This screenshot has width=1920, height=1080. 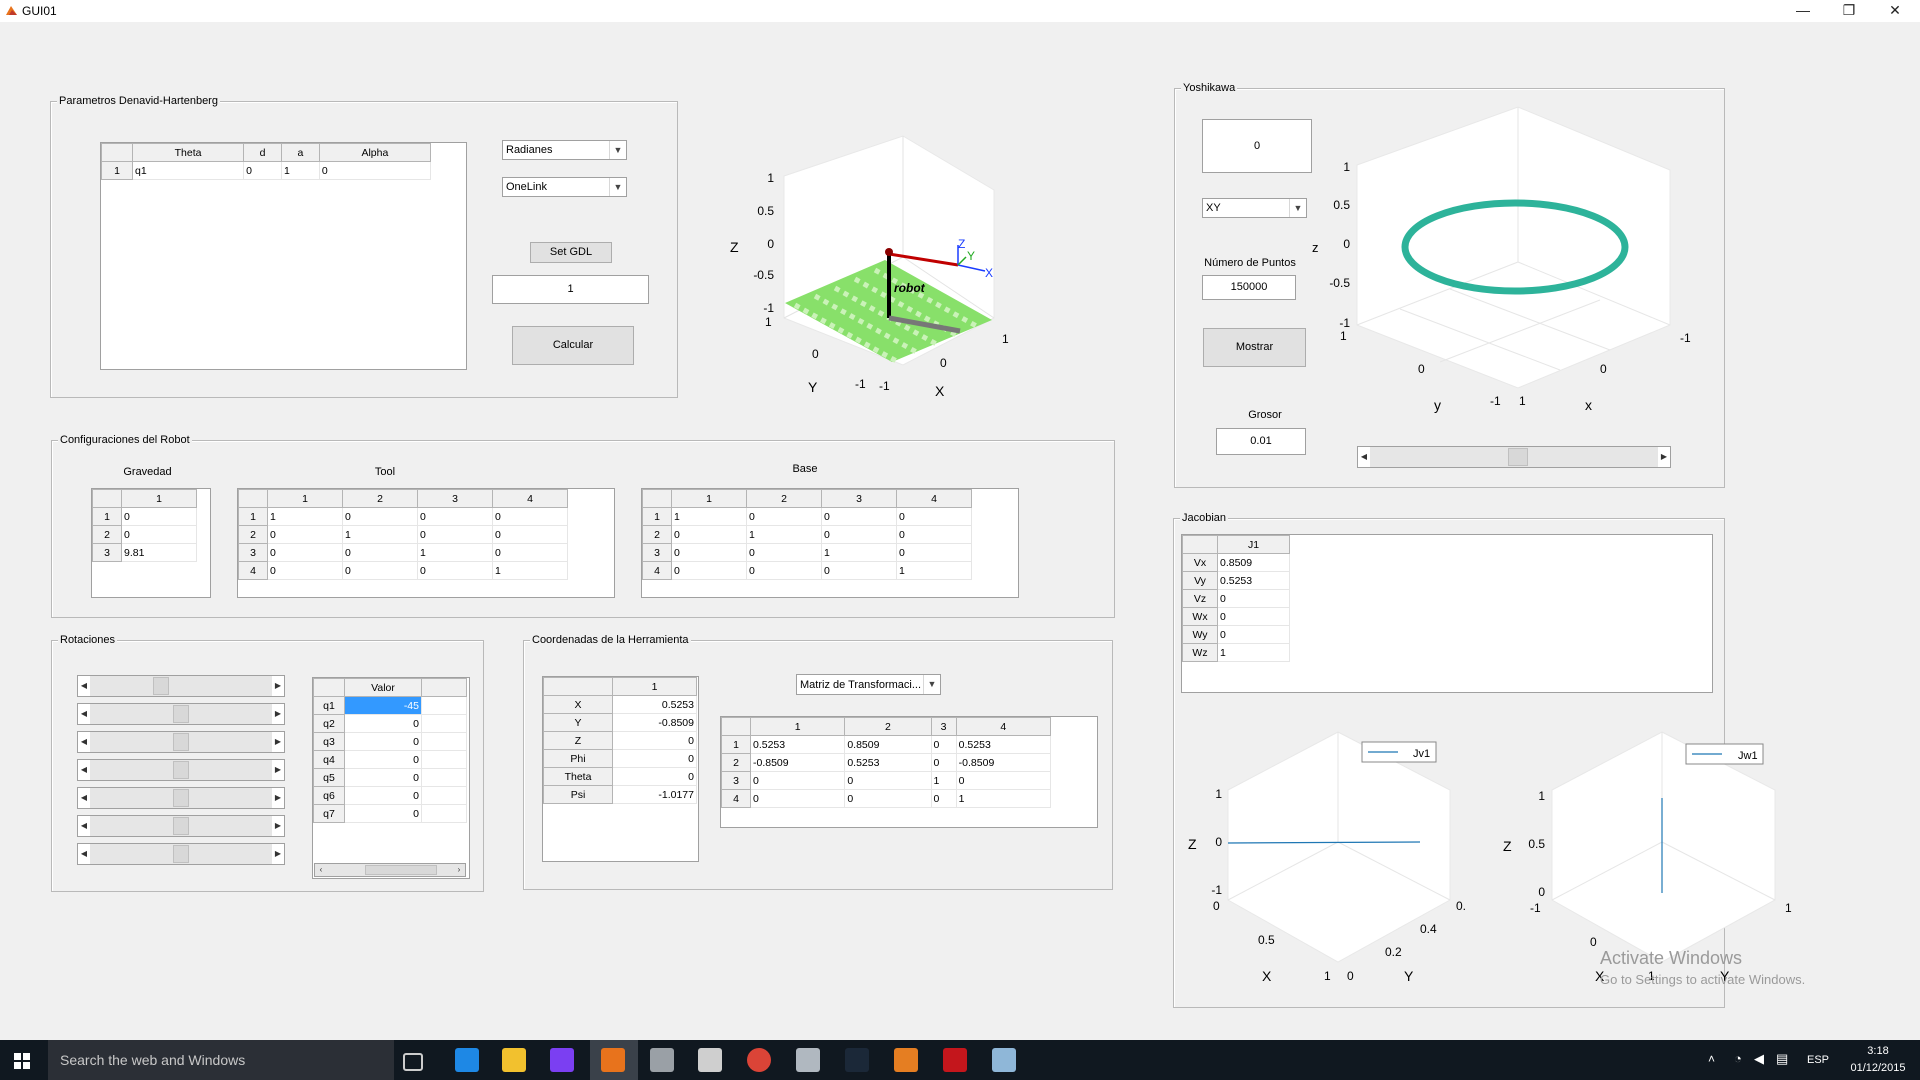 What do you see at coordinates (1325, 862) in the screenshot?
I see `jv-3d-plot: Jv1 1 0 -1 0 0.5 1 0 0.2 0.4 0.6 Z X Y` at bounding box center [1325, 862].